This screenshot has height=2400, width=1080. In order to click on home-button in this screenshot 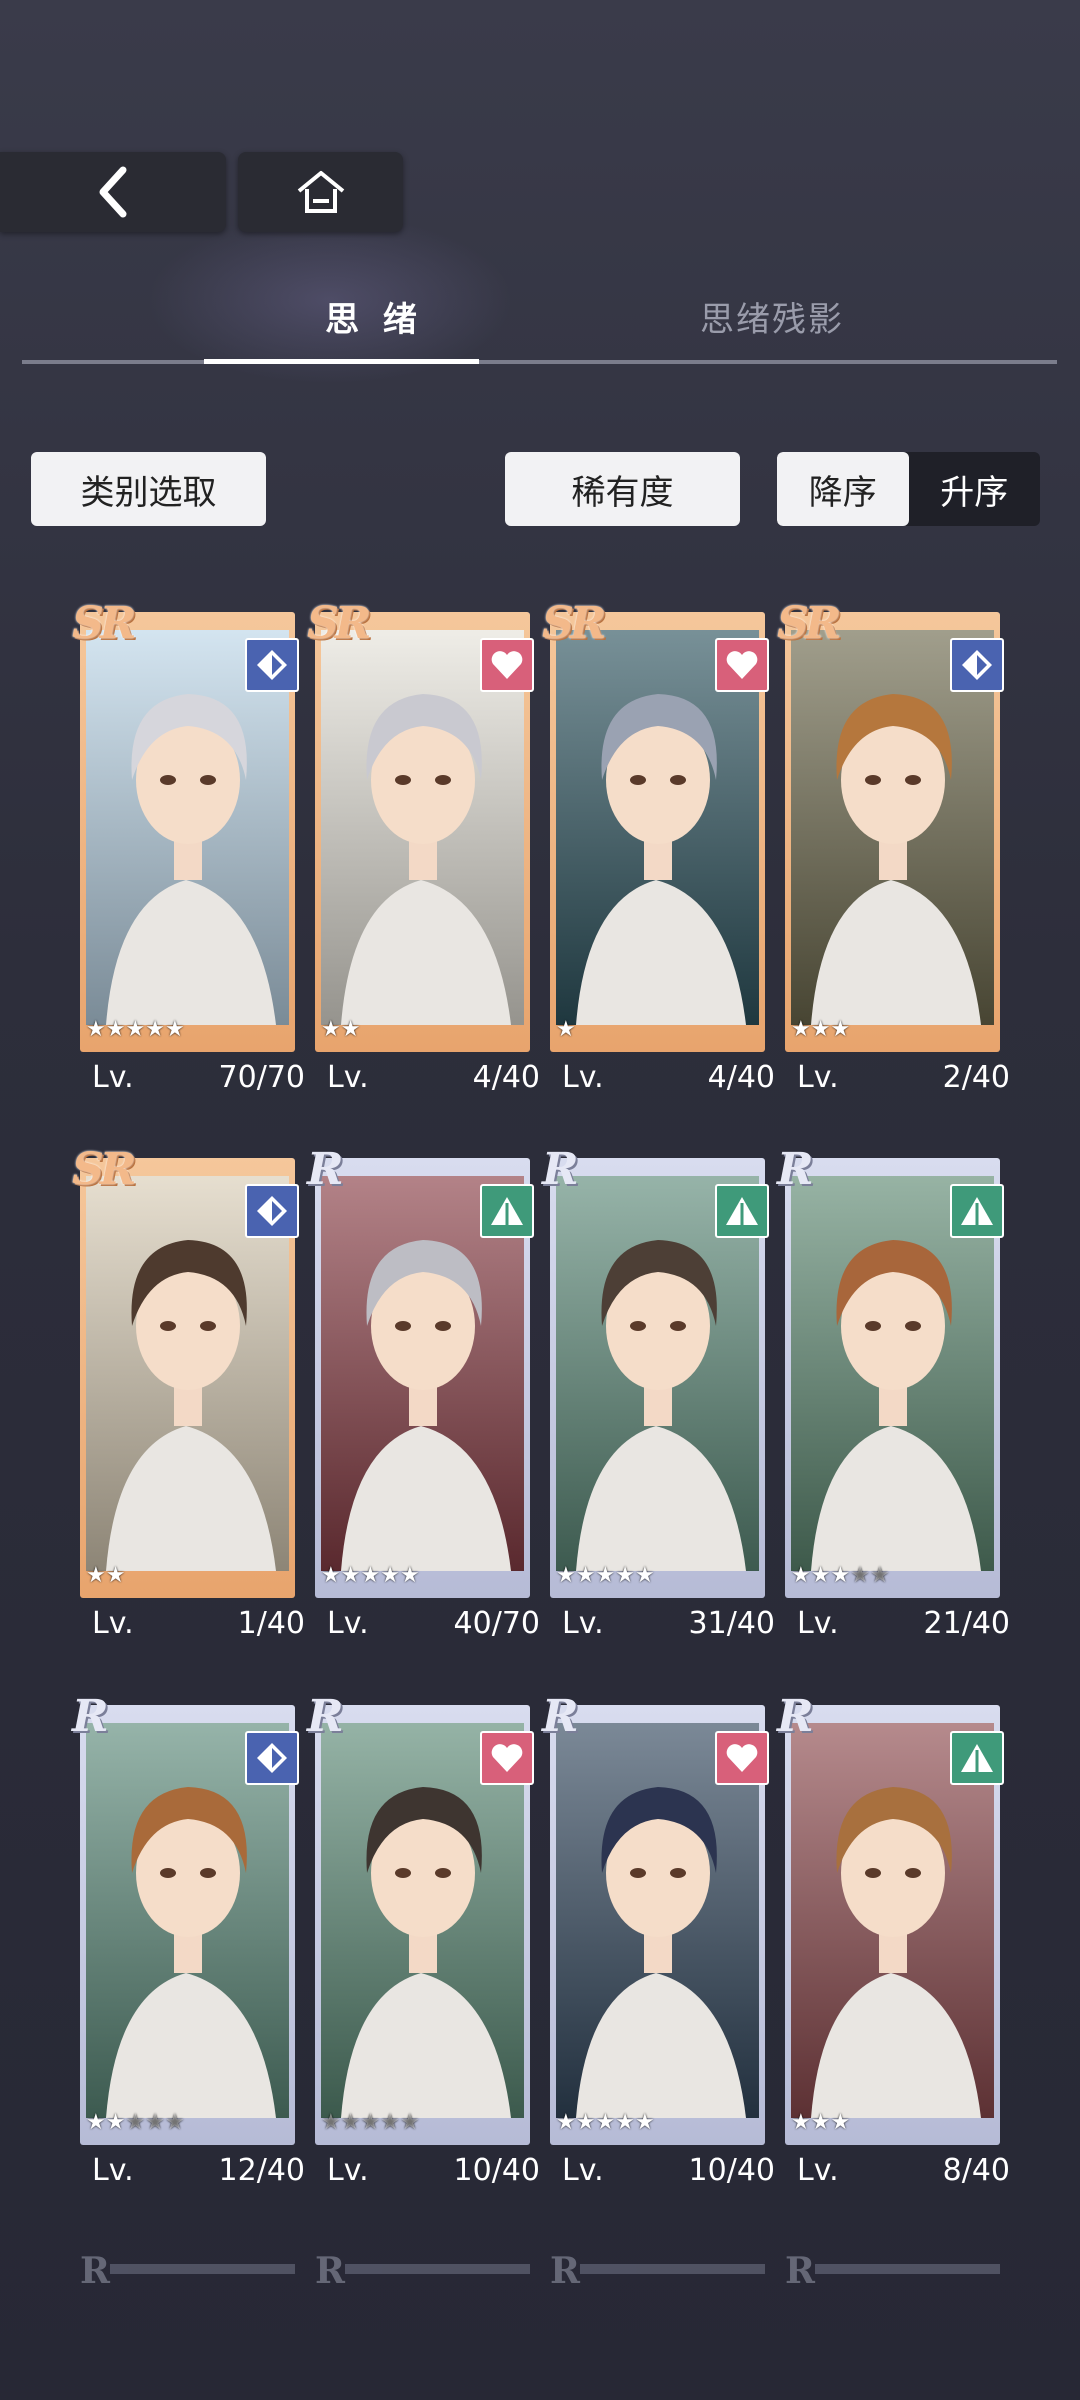, I will do `click(320, 192)`.